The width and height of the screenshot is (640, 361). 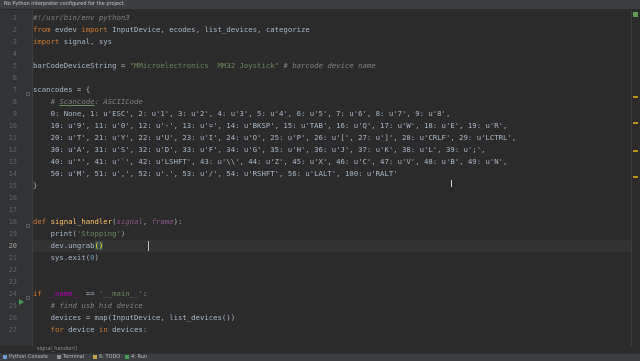 I want to click on call: print(, so click(x=55, y=233).